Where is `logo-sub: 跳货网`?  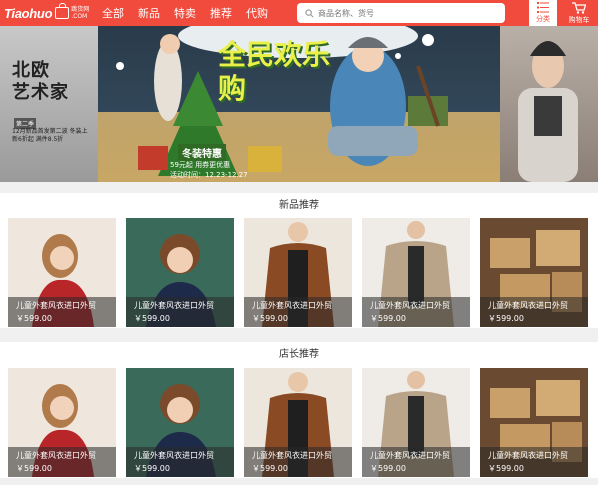
logo-sub: 跳货网 is located at coordinates (80, 9).